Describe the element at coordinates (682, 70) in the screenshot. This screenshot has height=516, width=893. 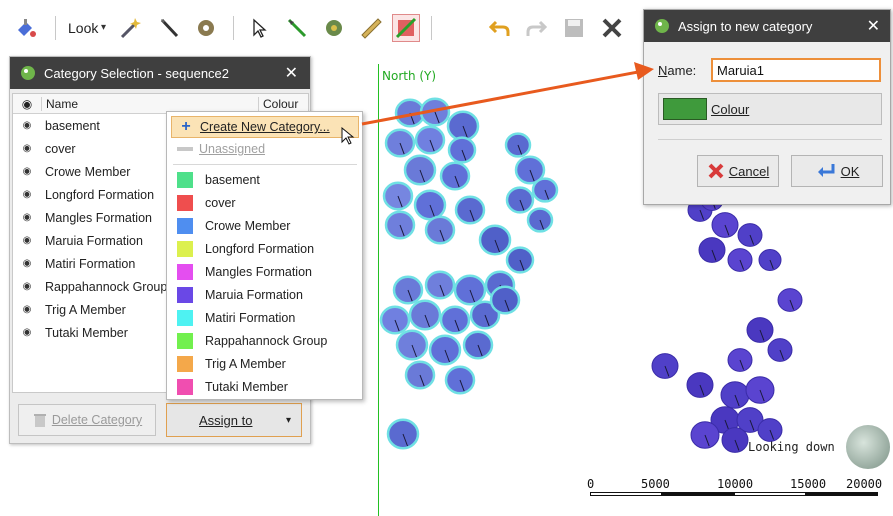
I see `name-label-rest: ame:` at that location.